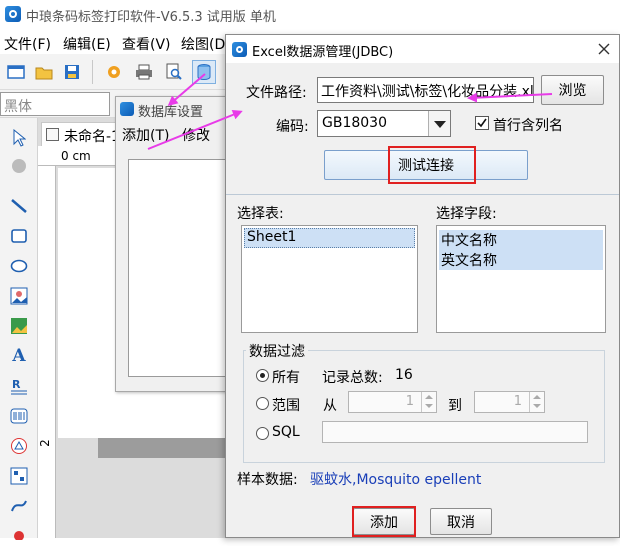  What do you see at coordinates (521, 260) in the screenshot?
I see `list-item-field: 英文名称` at bounding box center [521, 260].